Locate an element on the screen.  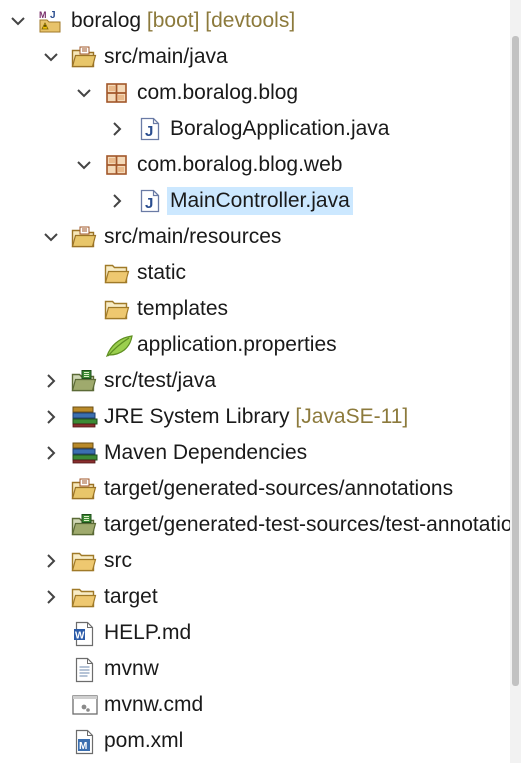
tree-item-src-main-resources: src/main/resources is located at coordinates (255, 237).